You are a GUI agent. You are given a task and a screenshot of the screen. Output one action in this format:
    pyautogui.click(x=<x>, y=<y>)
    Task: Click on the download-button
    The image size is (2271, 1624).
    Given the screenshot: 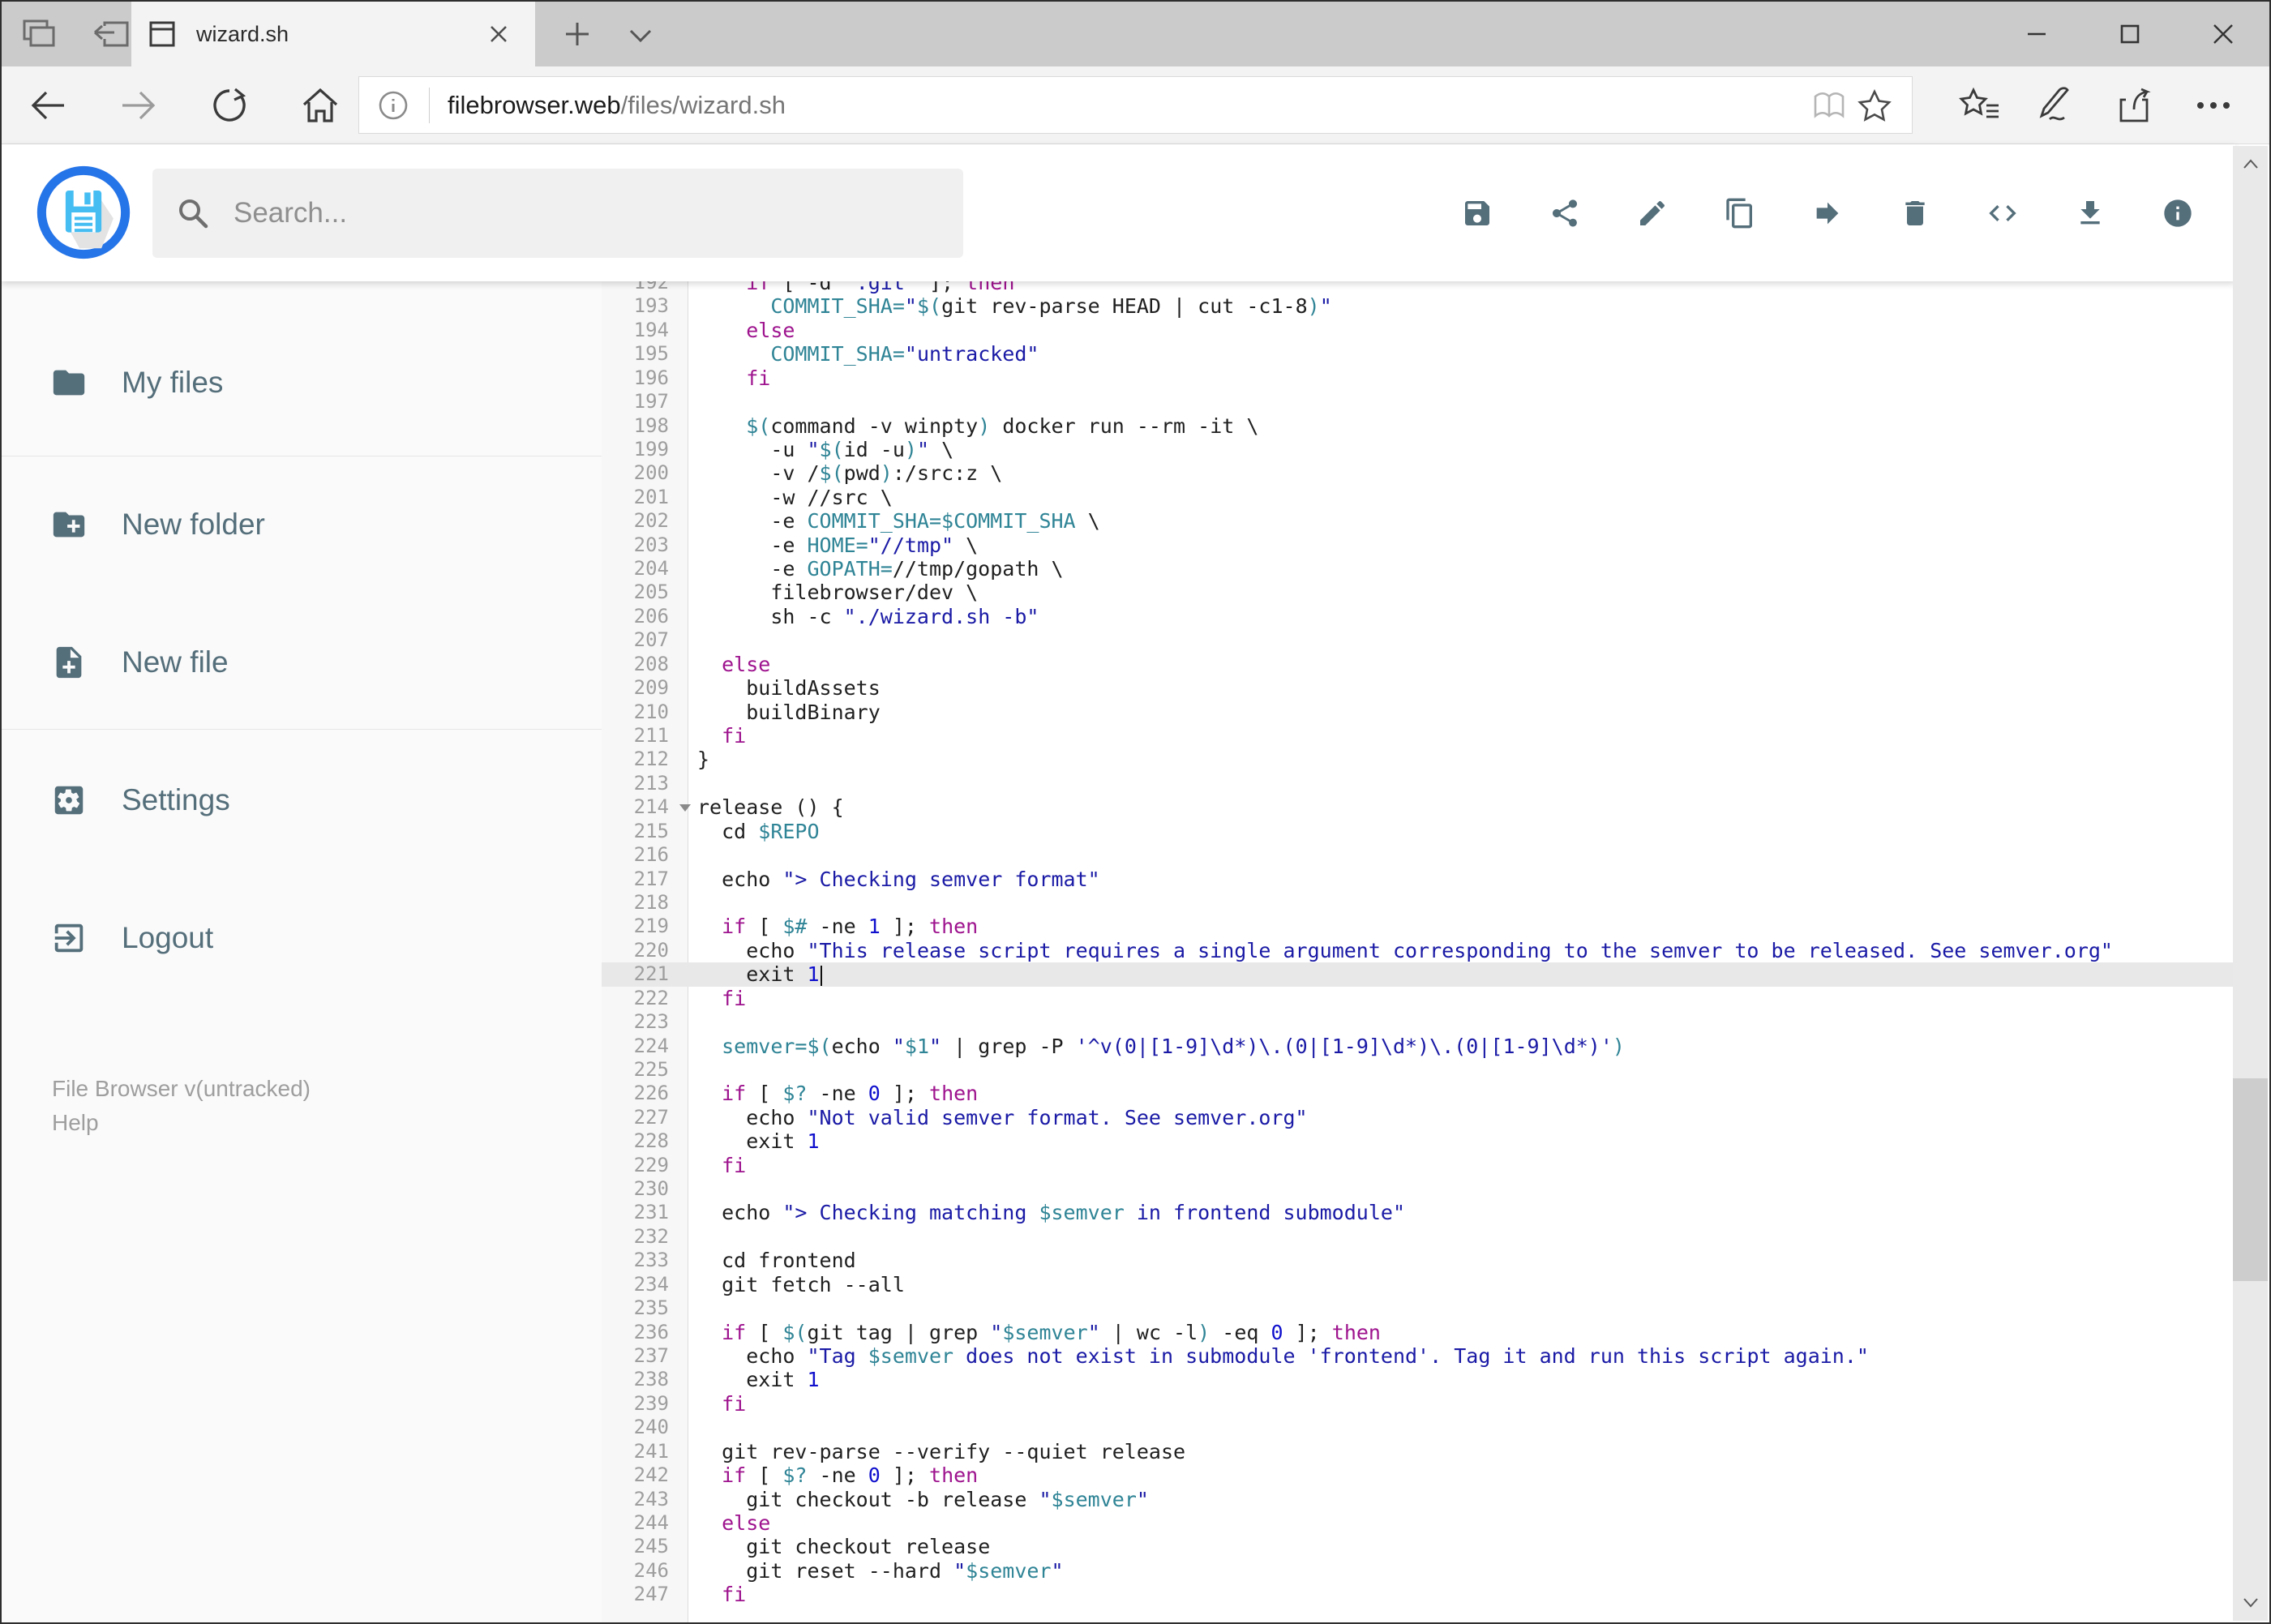 What is the action you would take?
    pyautogui.click(x=2090, y=214)
    